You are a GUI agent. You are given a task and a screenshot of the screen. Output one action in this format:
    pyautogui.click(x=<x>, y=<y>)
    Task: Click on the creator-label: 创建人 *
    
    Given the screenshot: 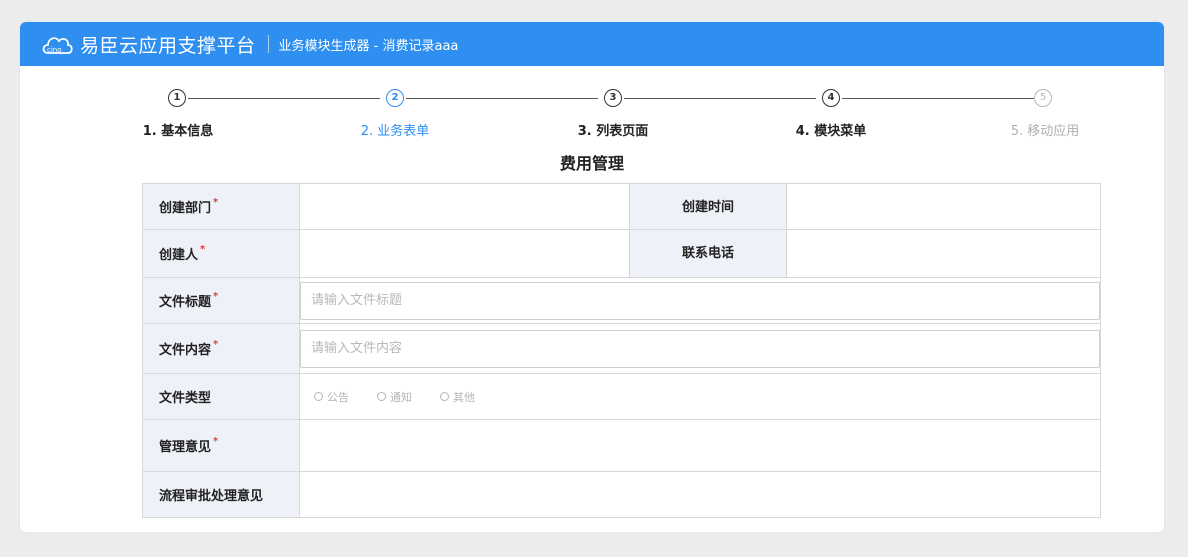 What is the action you would take?
    pyautogui.click(x=221, y=253)
    